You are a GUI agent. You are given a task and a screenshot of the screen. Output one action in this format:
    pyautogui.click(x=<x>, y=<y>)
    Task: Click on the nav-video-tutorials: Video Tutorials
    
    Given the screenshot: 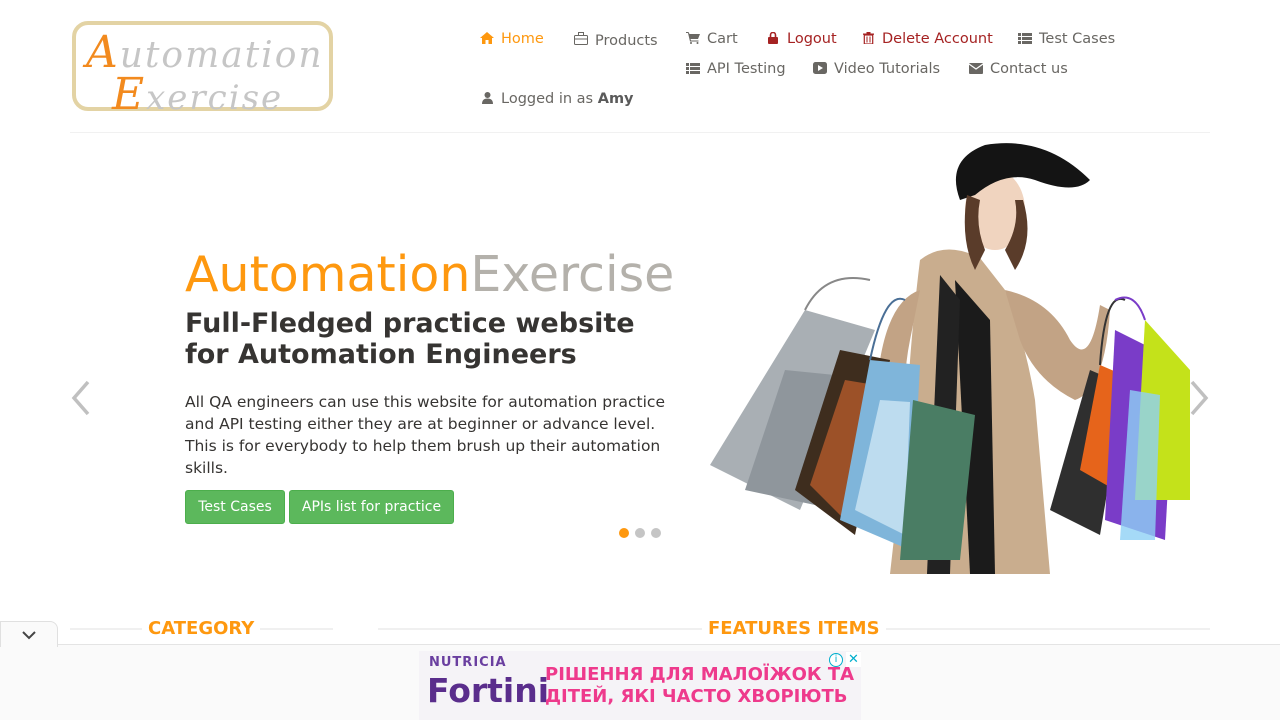 What is the action you would take?
    pyautogui.click(x=876, y=69)
    